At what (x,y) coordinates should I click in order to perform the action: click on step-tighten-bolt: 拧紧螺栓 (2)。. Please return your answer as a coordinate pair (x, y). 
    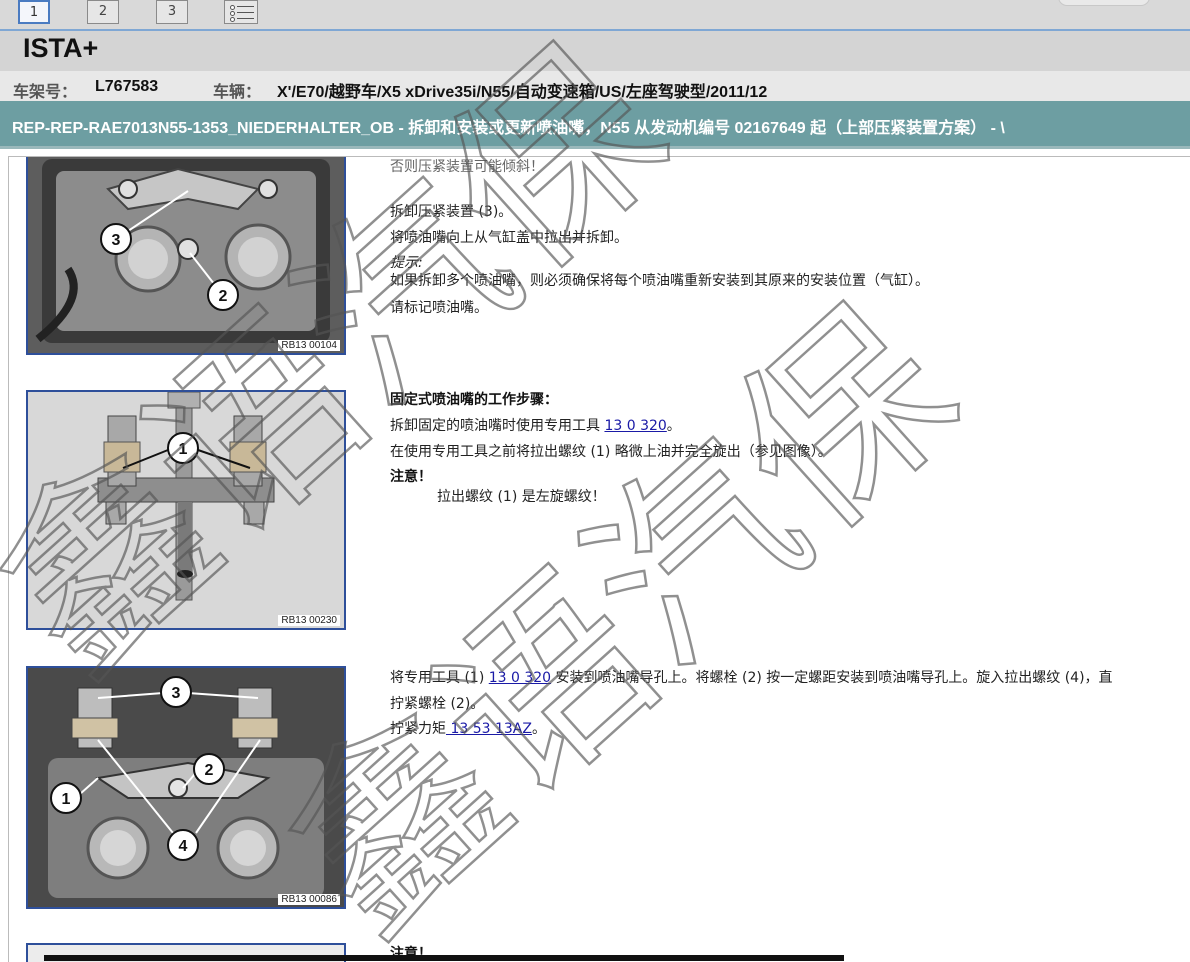
    Looking at the image, I should click on (437, 704).